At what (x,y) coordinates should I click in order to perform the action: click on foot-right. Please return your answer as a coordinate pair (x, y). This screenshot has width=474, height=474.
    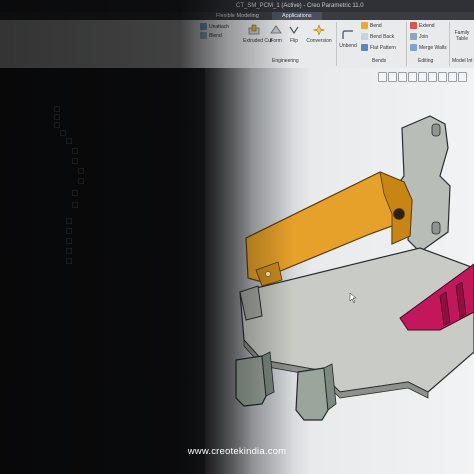
    Looking at the image, I should click on (312, 394).